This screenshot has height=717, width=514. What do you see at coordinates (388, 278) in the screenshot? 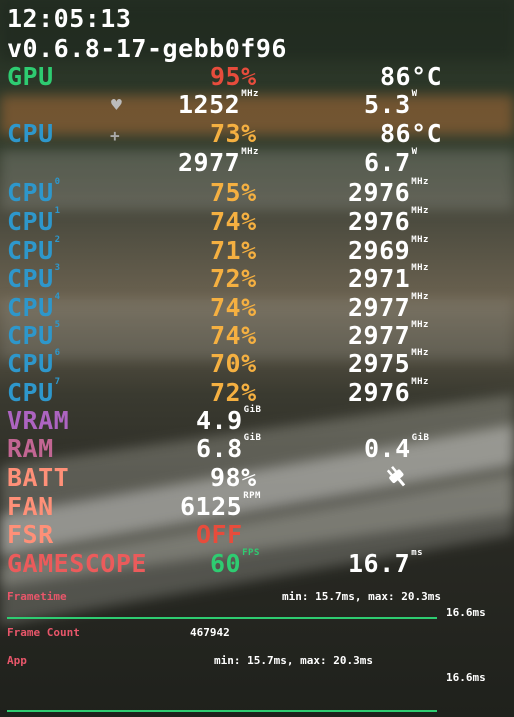
I see `core-clock: 2971MHz` at bounding box center [388, 278].